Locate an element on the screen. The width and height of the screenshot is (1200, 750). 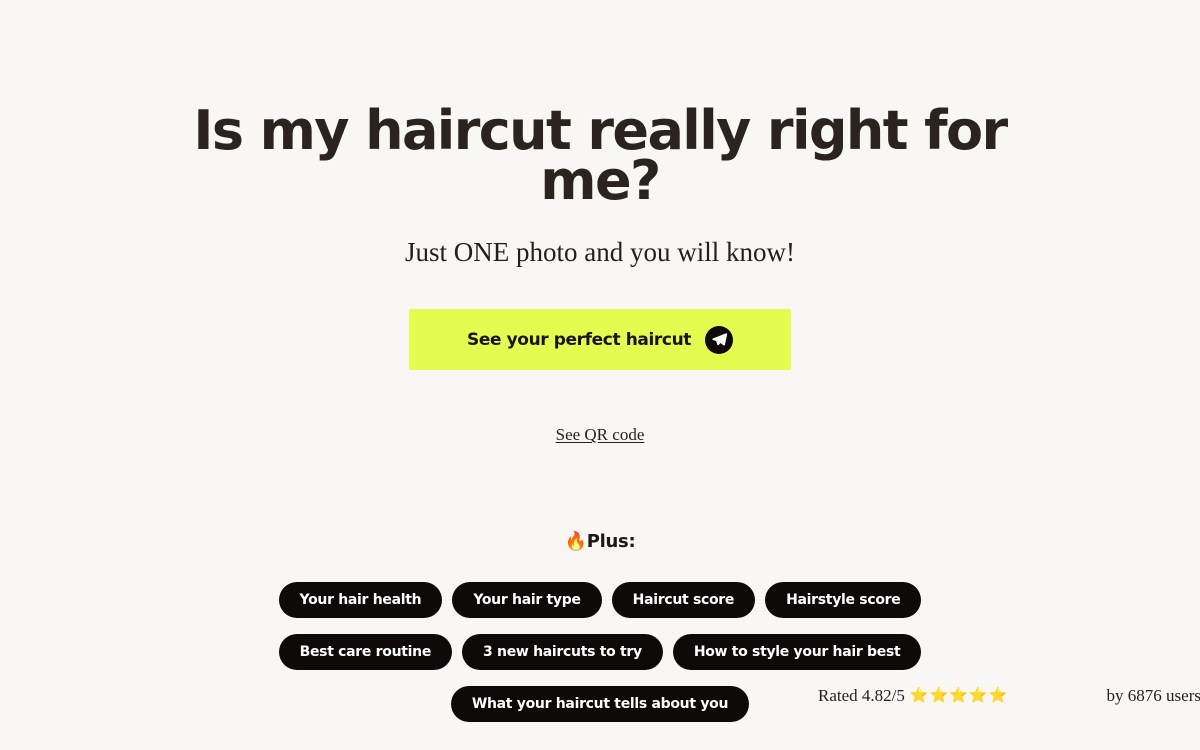
feature-pill: 3 new haircuts to try is located at coordinates (562, 652).